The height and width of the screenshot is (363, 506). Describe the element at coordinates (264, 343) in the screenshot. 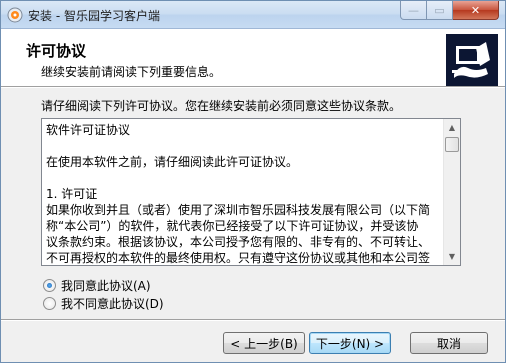

I see `back-button: < 上一步(B)` at that location.